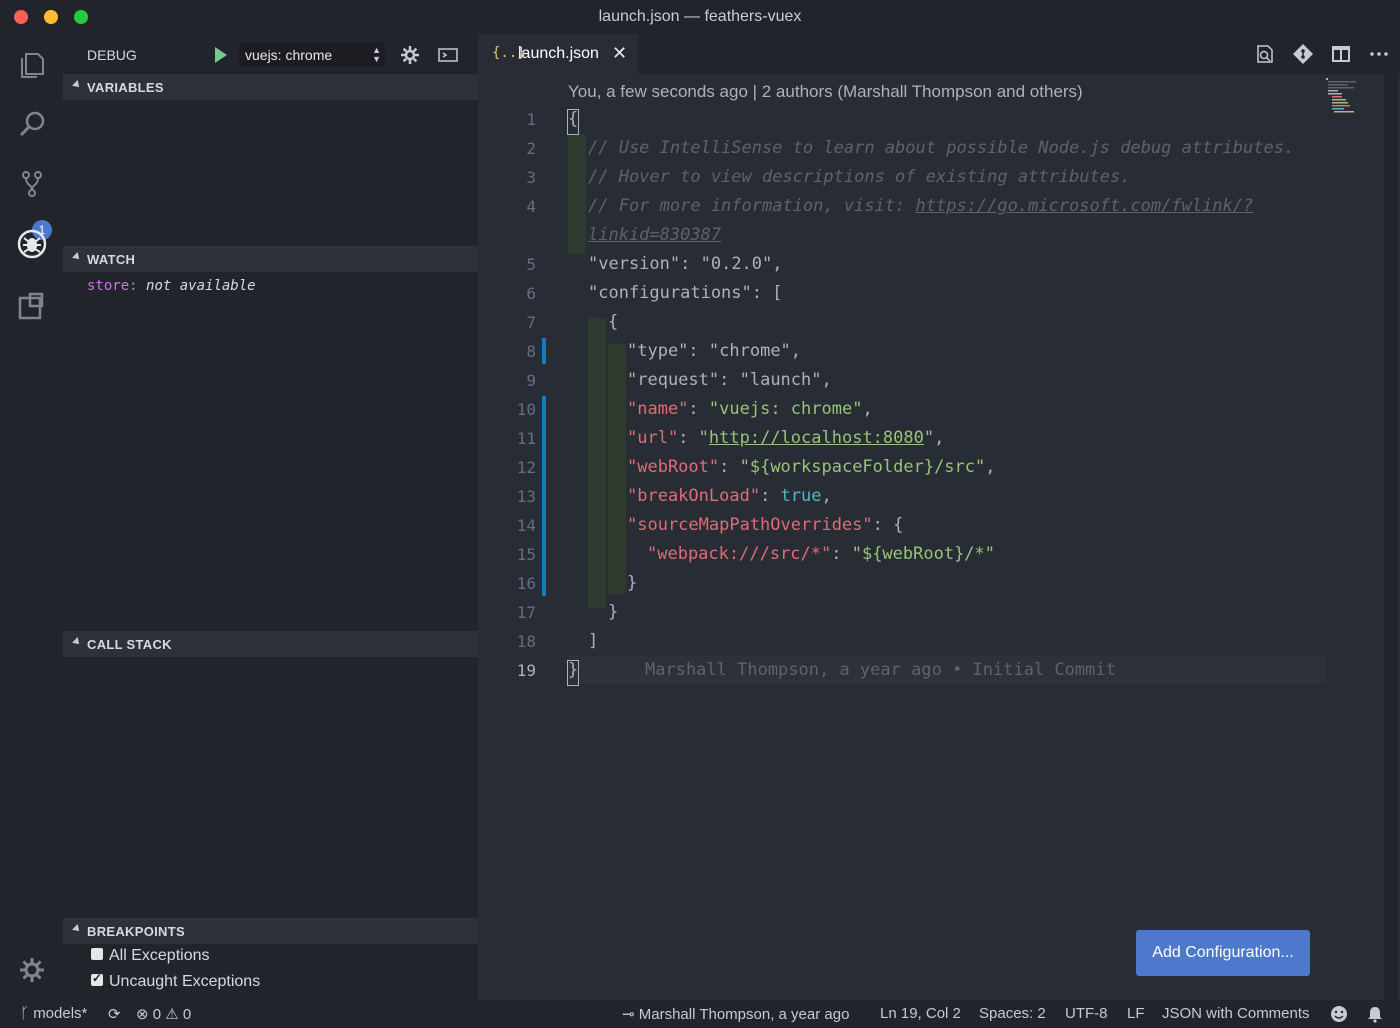  Describe the element at coordinates (507, 322) in the screenshot. I see `line-number: 7` at that location.